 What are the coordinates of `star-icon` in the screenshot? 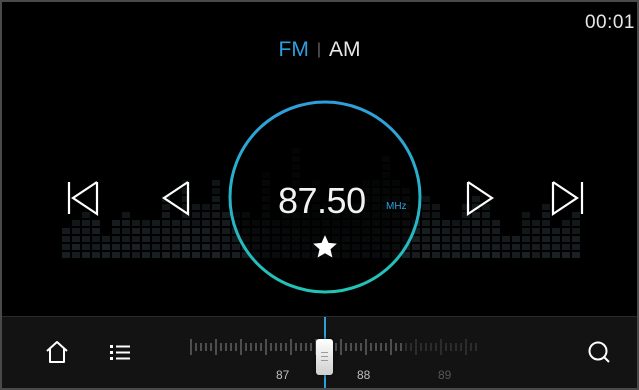 It's located at (325, 247).